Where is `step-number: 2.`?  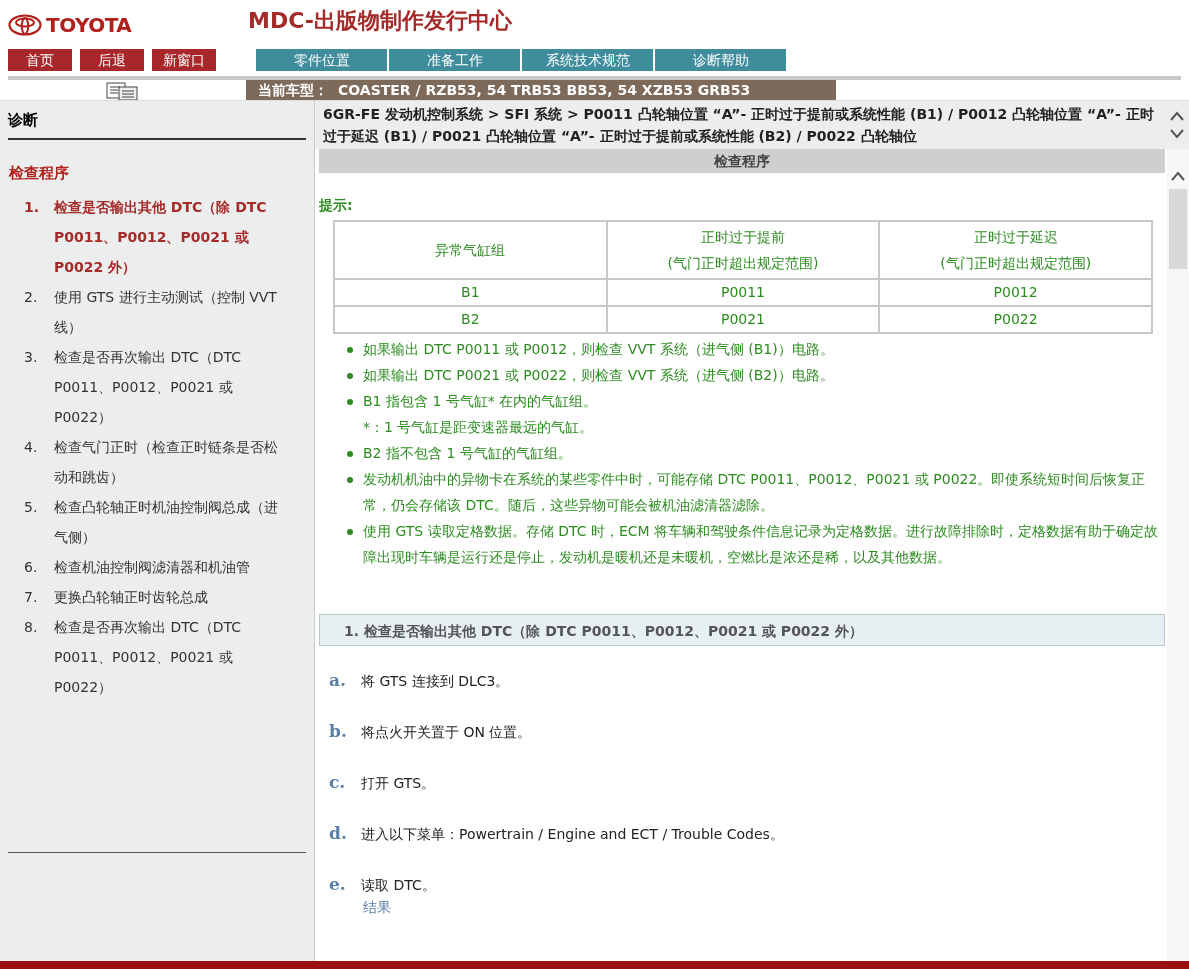 step-number: 2. is located at coordinates (31, 297).